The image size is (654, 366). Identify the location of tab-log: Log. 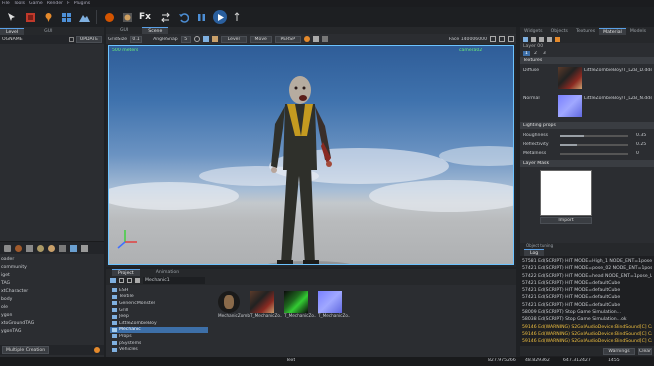
(534, 252).